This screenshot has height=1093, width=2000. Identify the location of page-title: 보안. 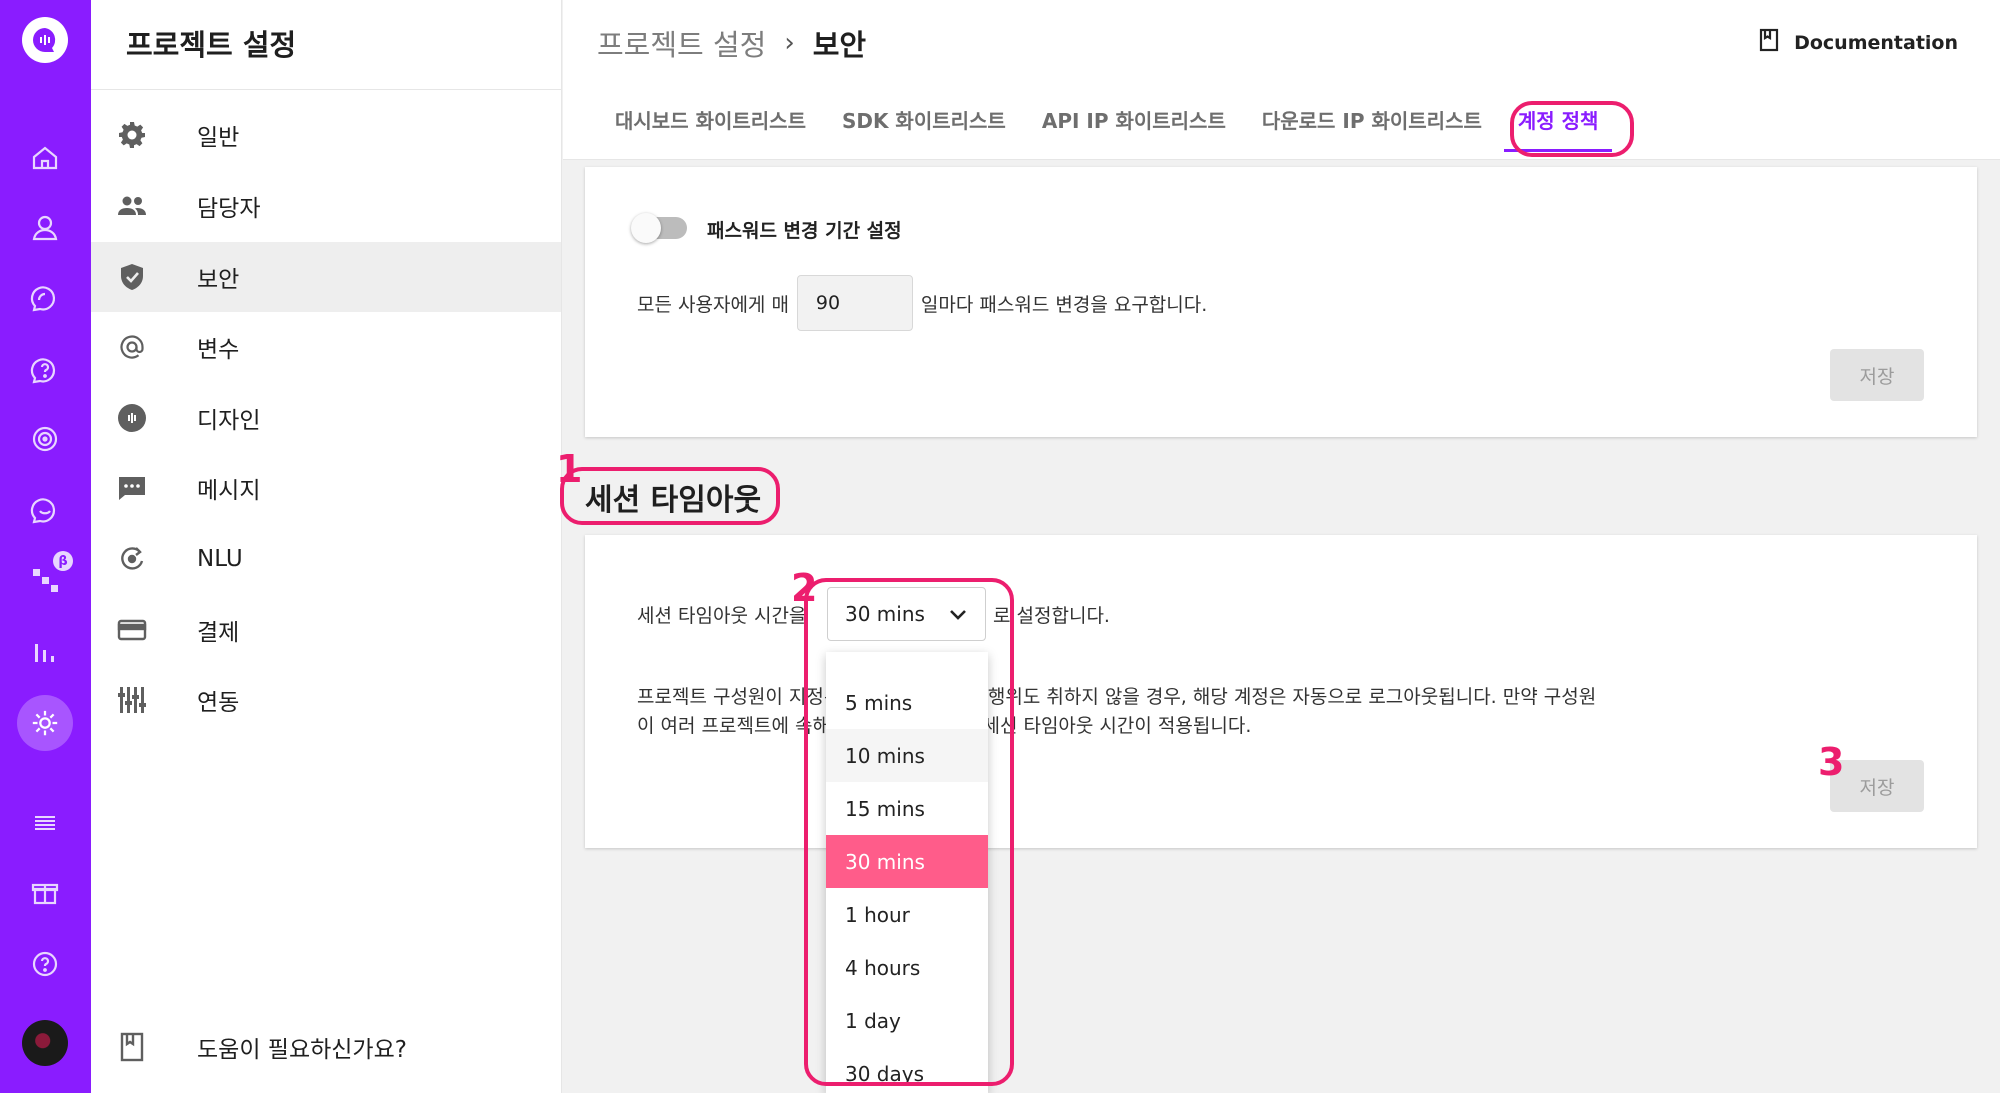
(839, 45).